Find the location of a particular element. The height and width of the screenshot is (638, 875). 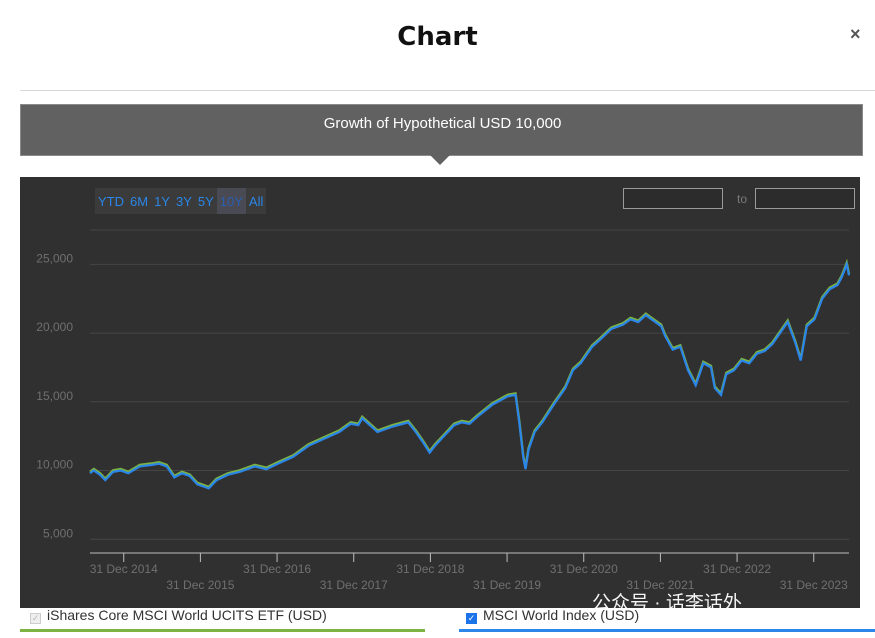

y-tick-label: 15,000 is located at coordinates (54, 396).